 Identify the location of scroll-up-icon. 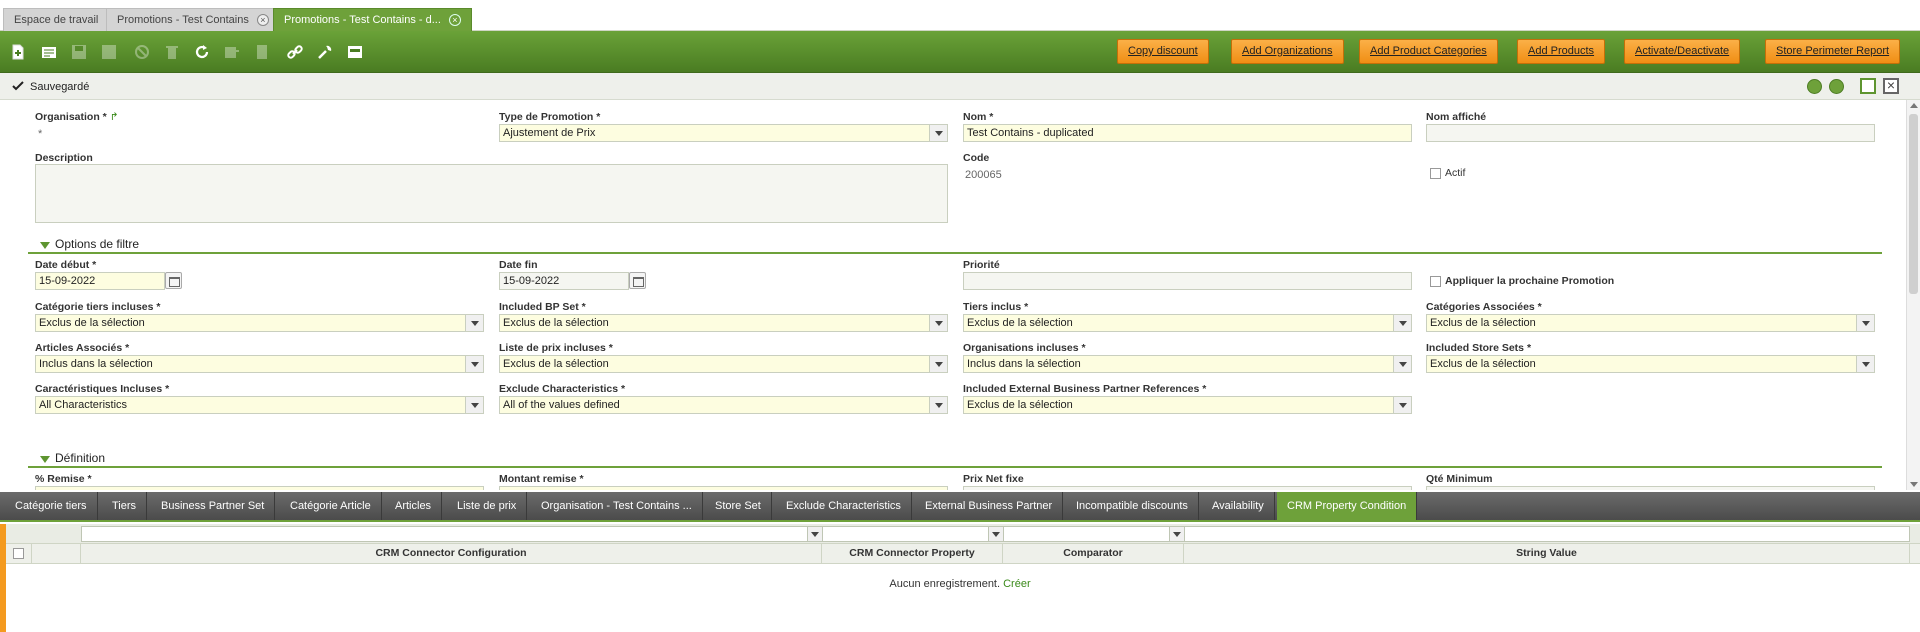
(1914, 105).